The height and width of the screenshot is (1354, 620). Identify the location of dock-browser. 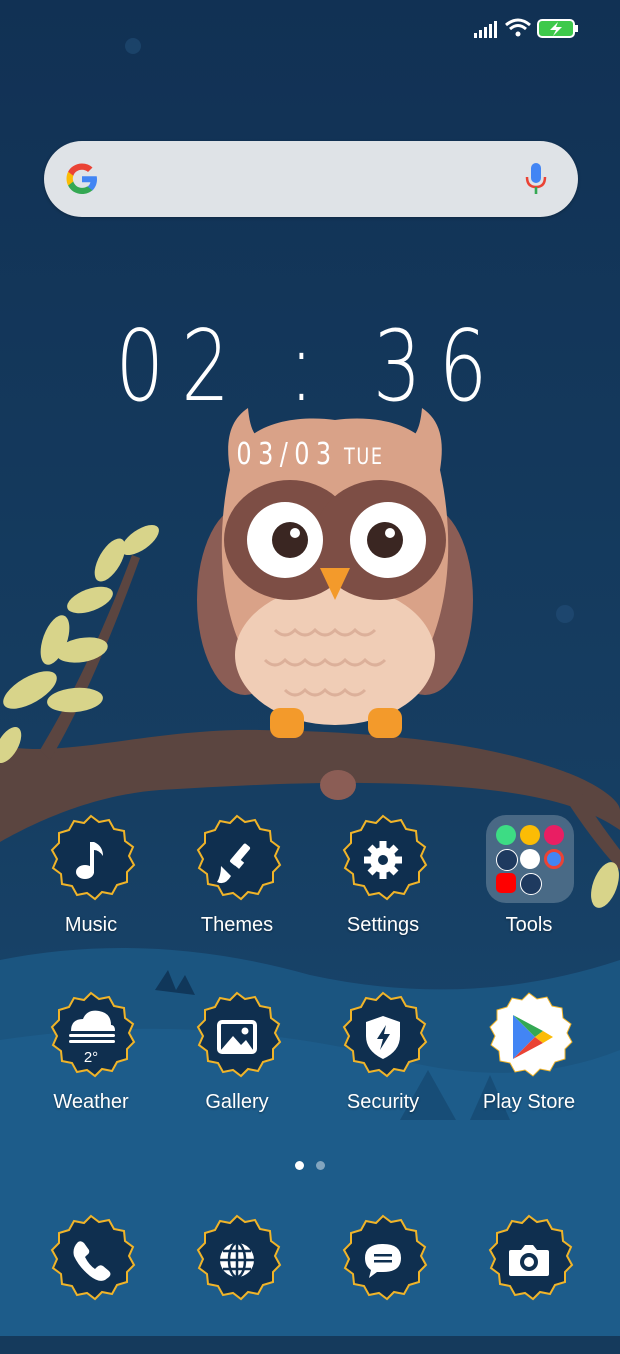
(237, 1284).